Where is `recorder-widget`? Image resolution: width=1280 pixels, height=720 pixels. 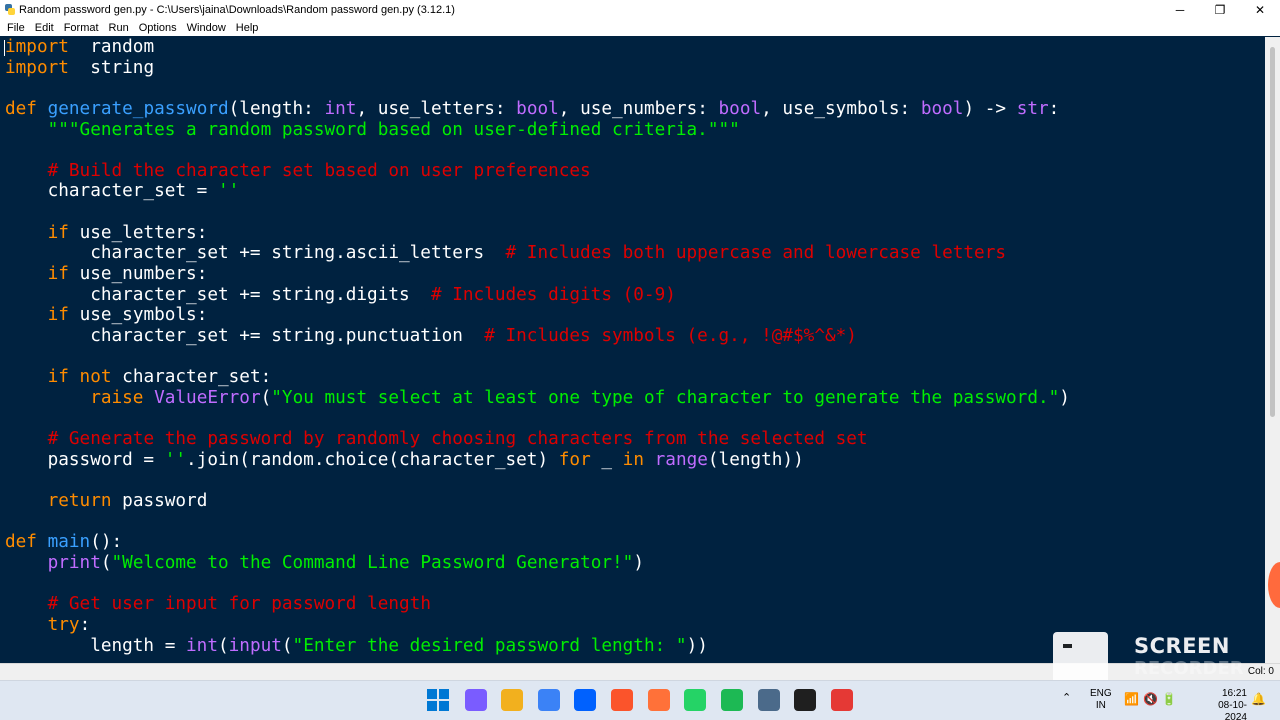 recorder-widget is located at coordinates (1080, 658).